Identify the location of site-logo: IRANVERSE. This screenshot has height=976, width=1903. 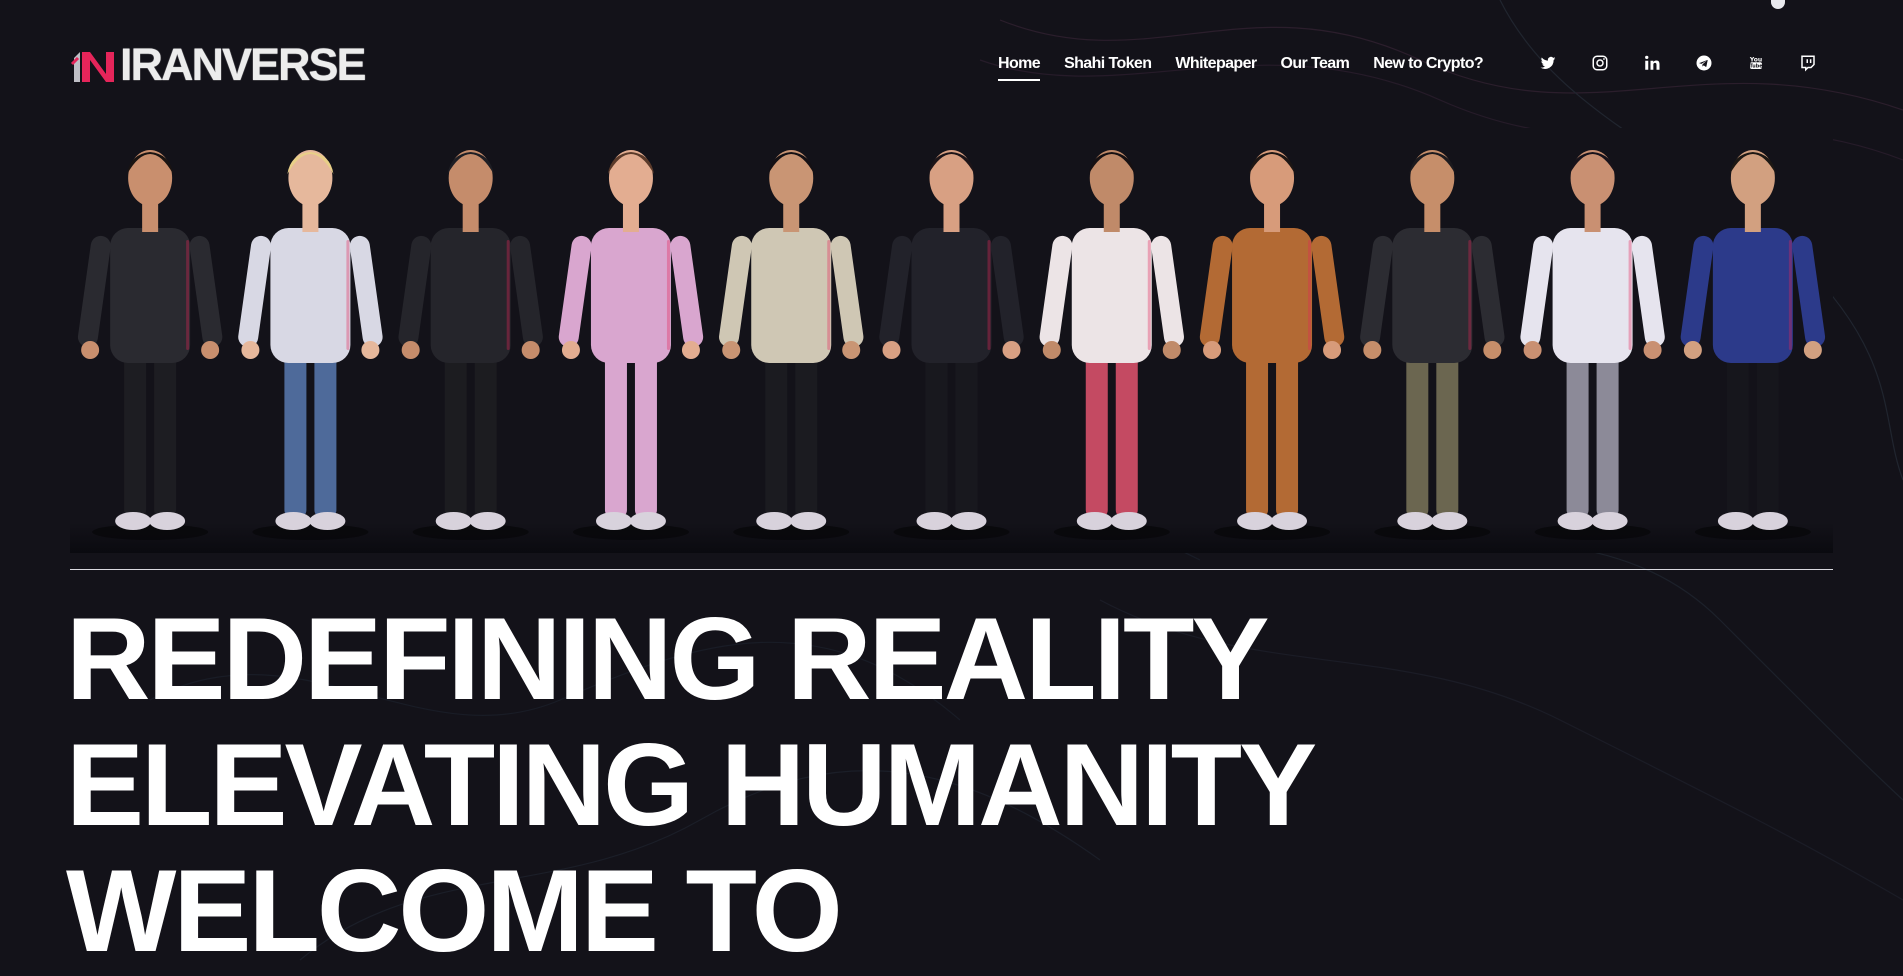
(218, 64).